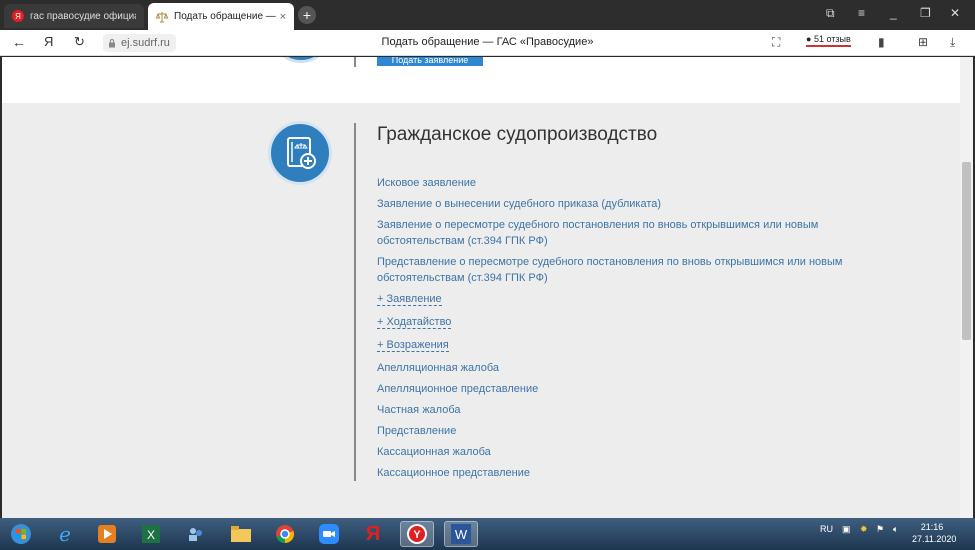  I want to click on civil-procedure-icon, so click(300, 153).